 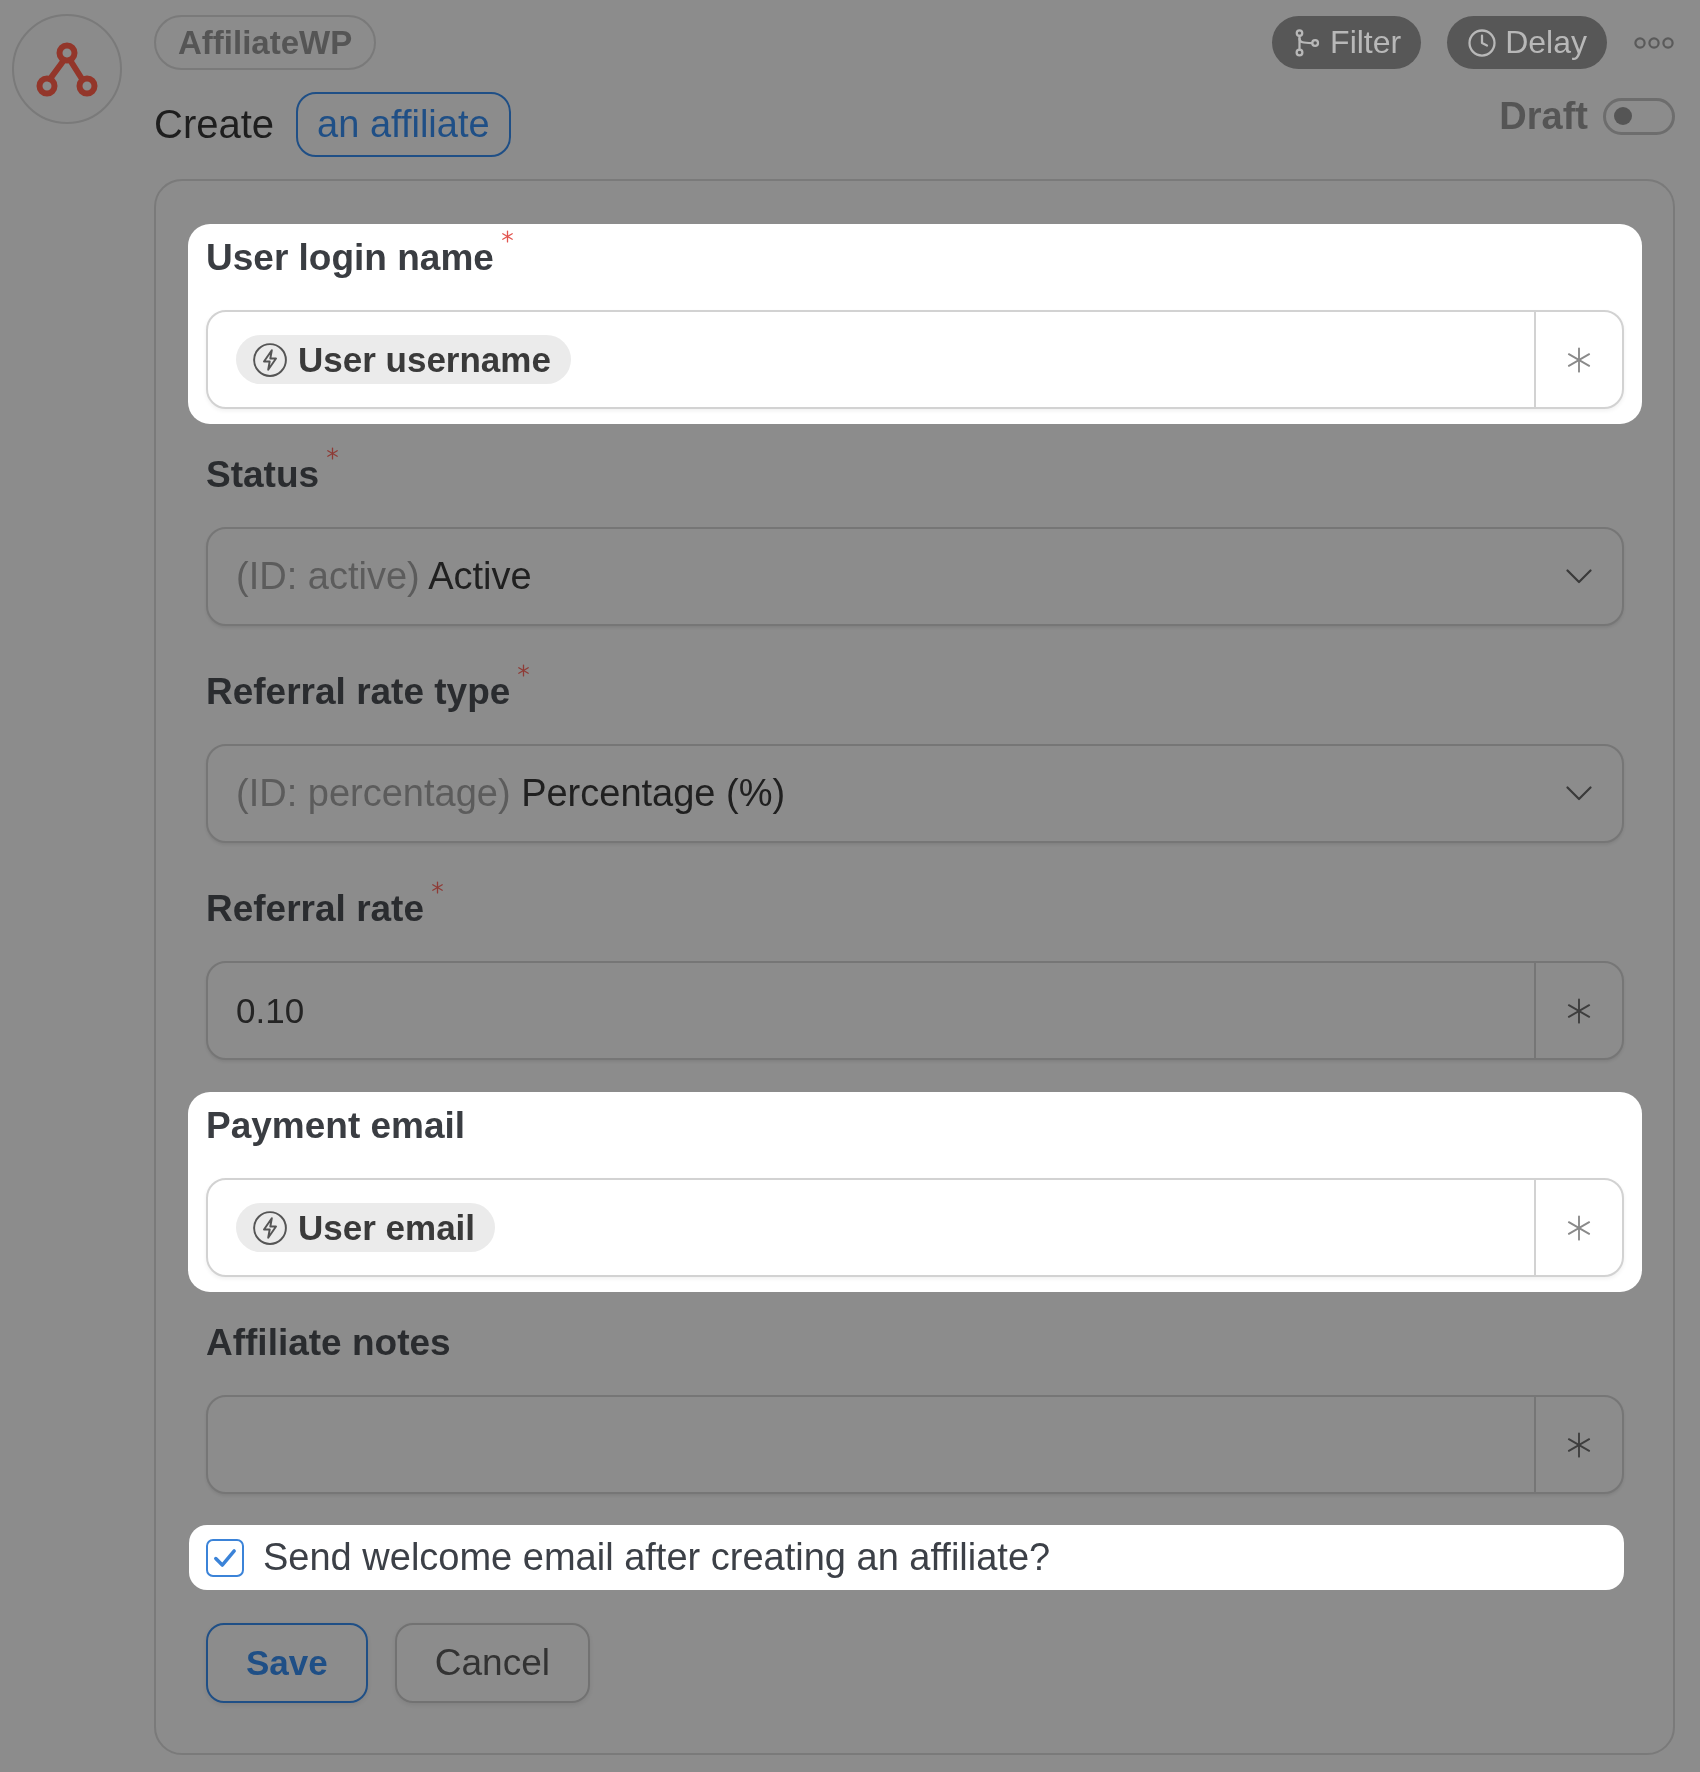 What do you see at coordinates (263, 475) in the screenshot?
I see `field-label: Status` at bounding box center [263, 475].